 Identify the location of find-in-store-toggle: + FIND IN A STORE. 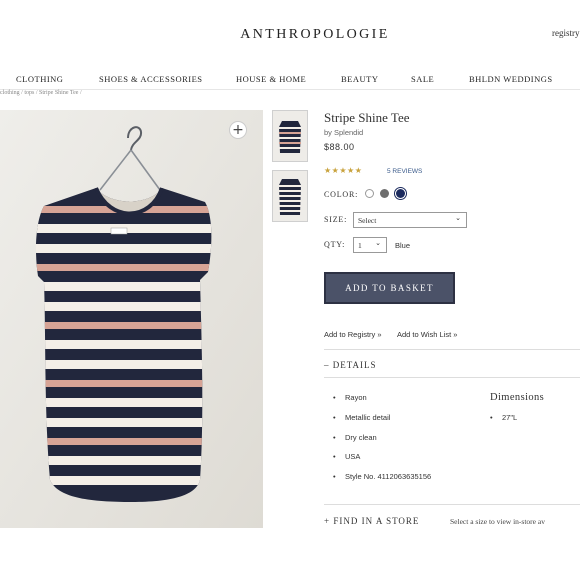
(371, 521).